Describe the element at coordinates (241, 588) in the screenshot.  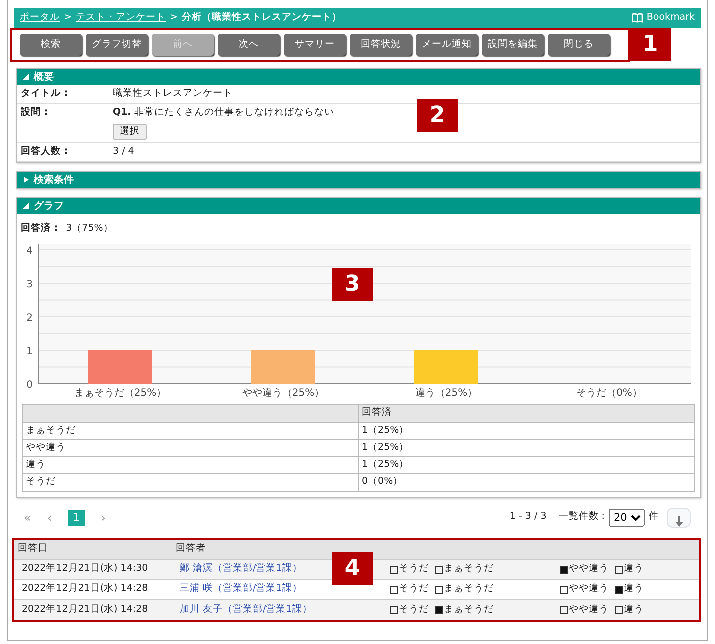
I see `respondent-link: 三浦 咲（営業部/営業1課）` at that location.